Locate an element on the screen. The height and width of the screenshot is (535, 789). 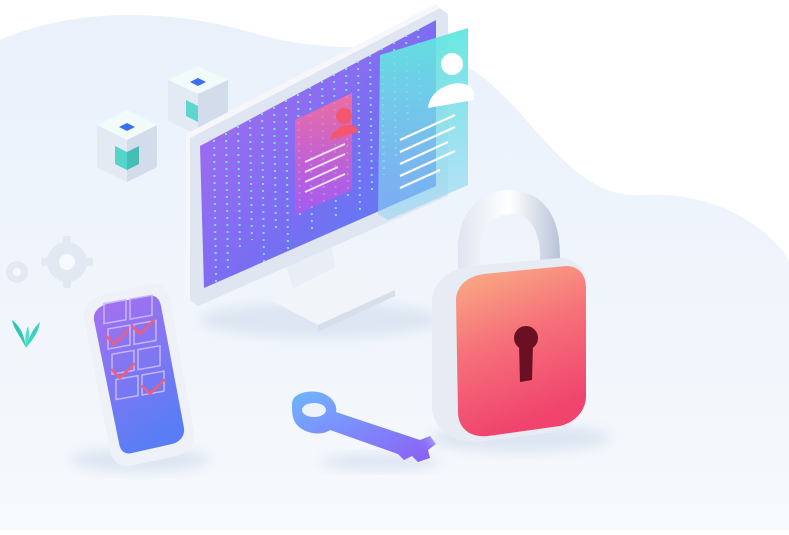
server-cube-icon is located at coordinates (127, 146).